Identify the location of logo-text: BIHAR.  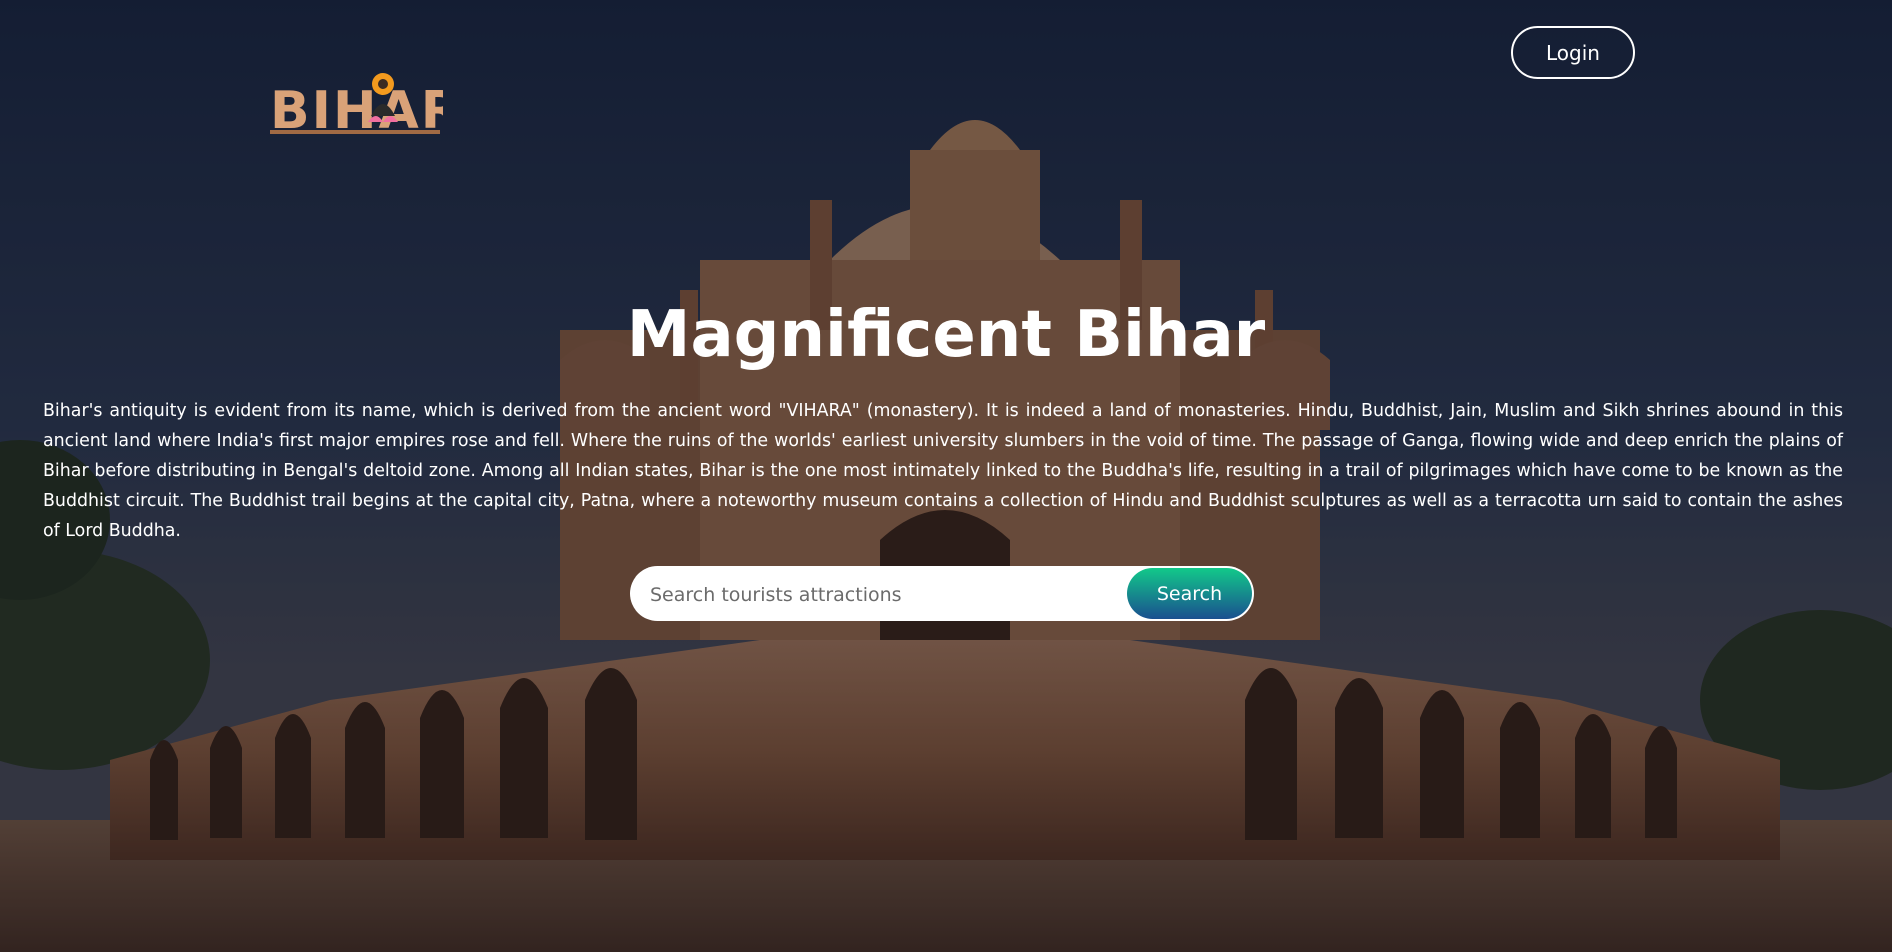
(356, 108).